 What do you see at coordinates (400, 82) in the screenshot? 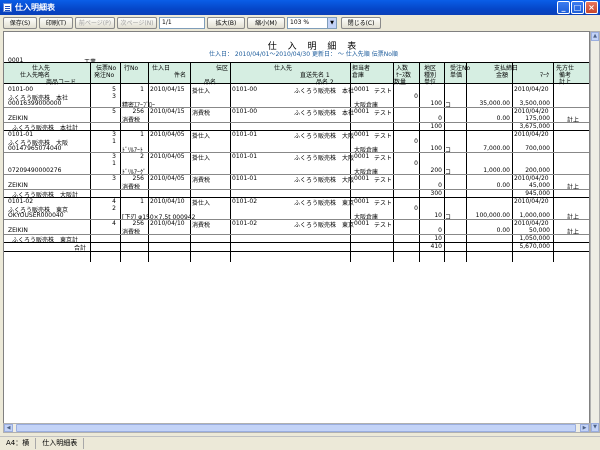
I see `header-cell: 数量` at bounding box center [400, 82].